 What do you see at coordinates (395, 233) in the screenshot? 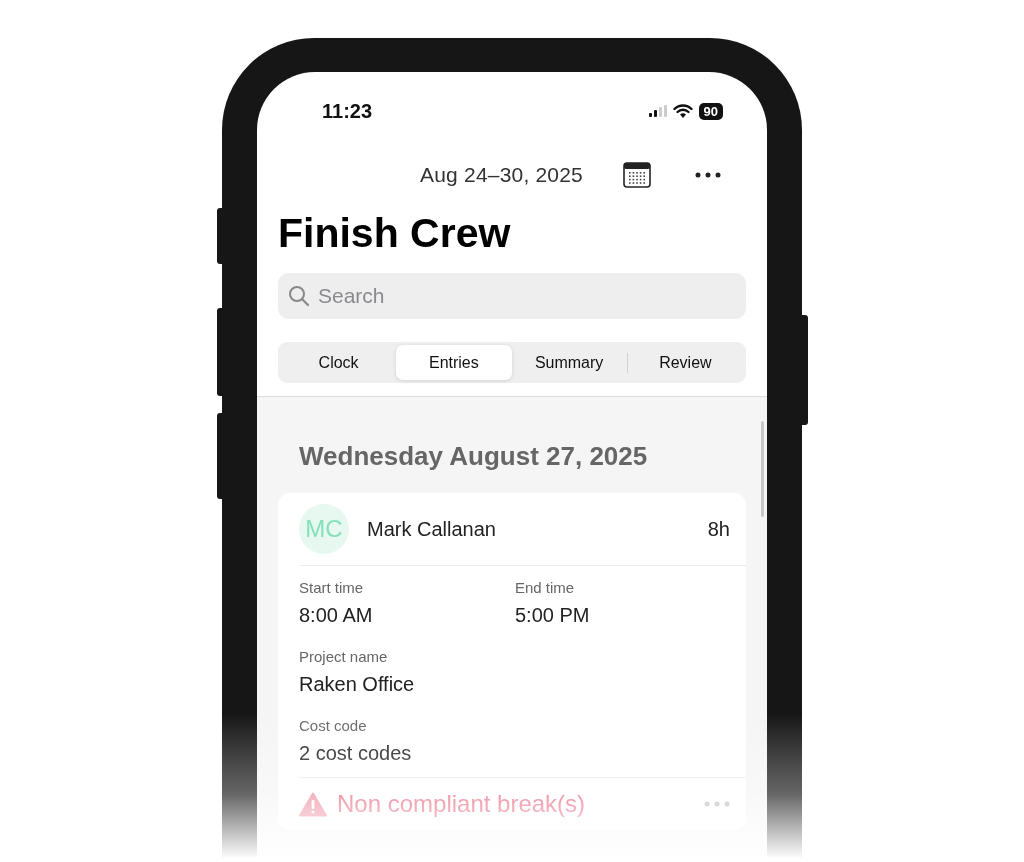
I see `page-title: Finish Crew` at bounding box center [395, 233].